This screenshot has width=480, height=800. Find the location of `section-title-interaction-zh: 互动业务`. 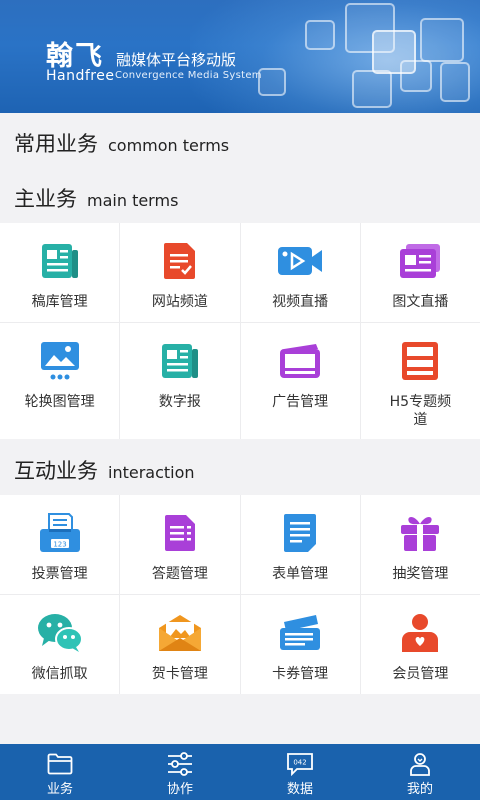

section-title-interaction-zh: 互动业务 is located at coordinates (56, 471).